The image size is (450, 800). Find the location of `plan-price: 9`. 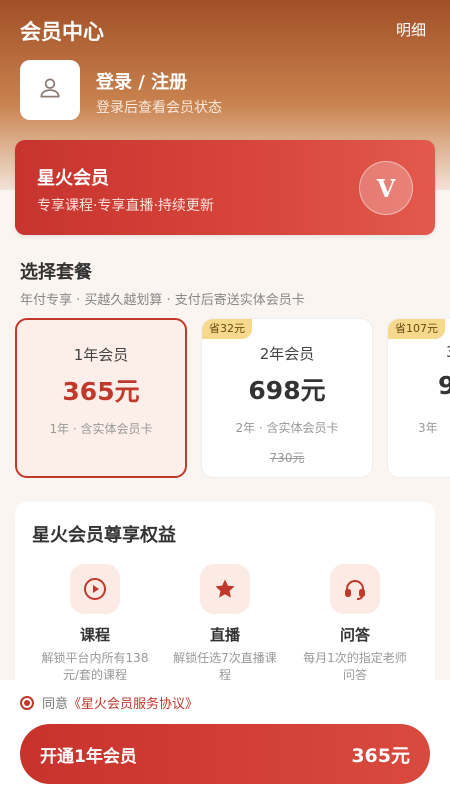

plan-price: 9 is located at coordinates (444, 385).